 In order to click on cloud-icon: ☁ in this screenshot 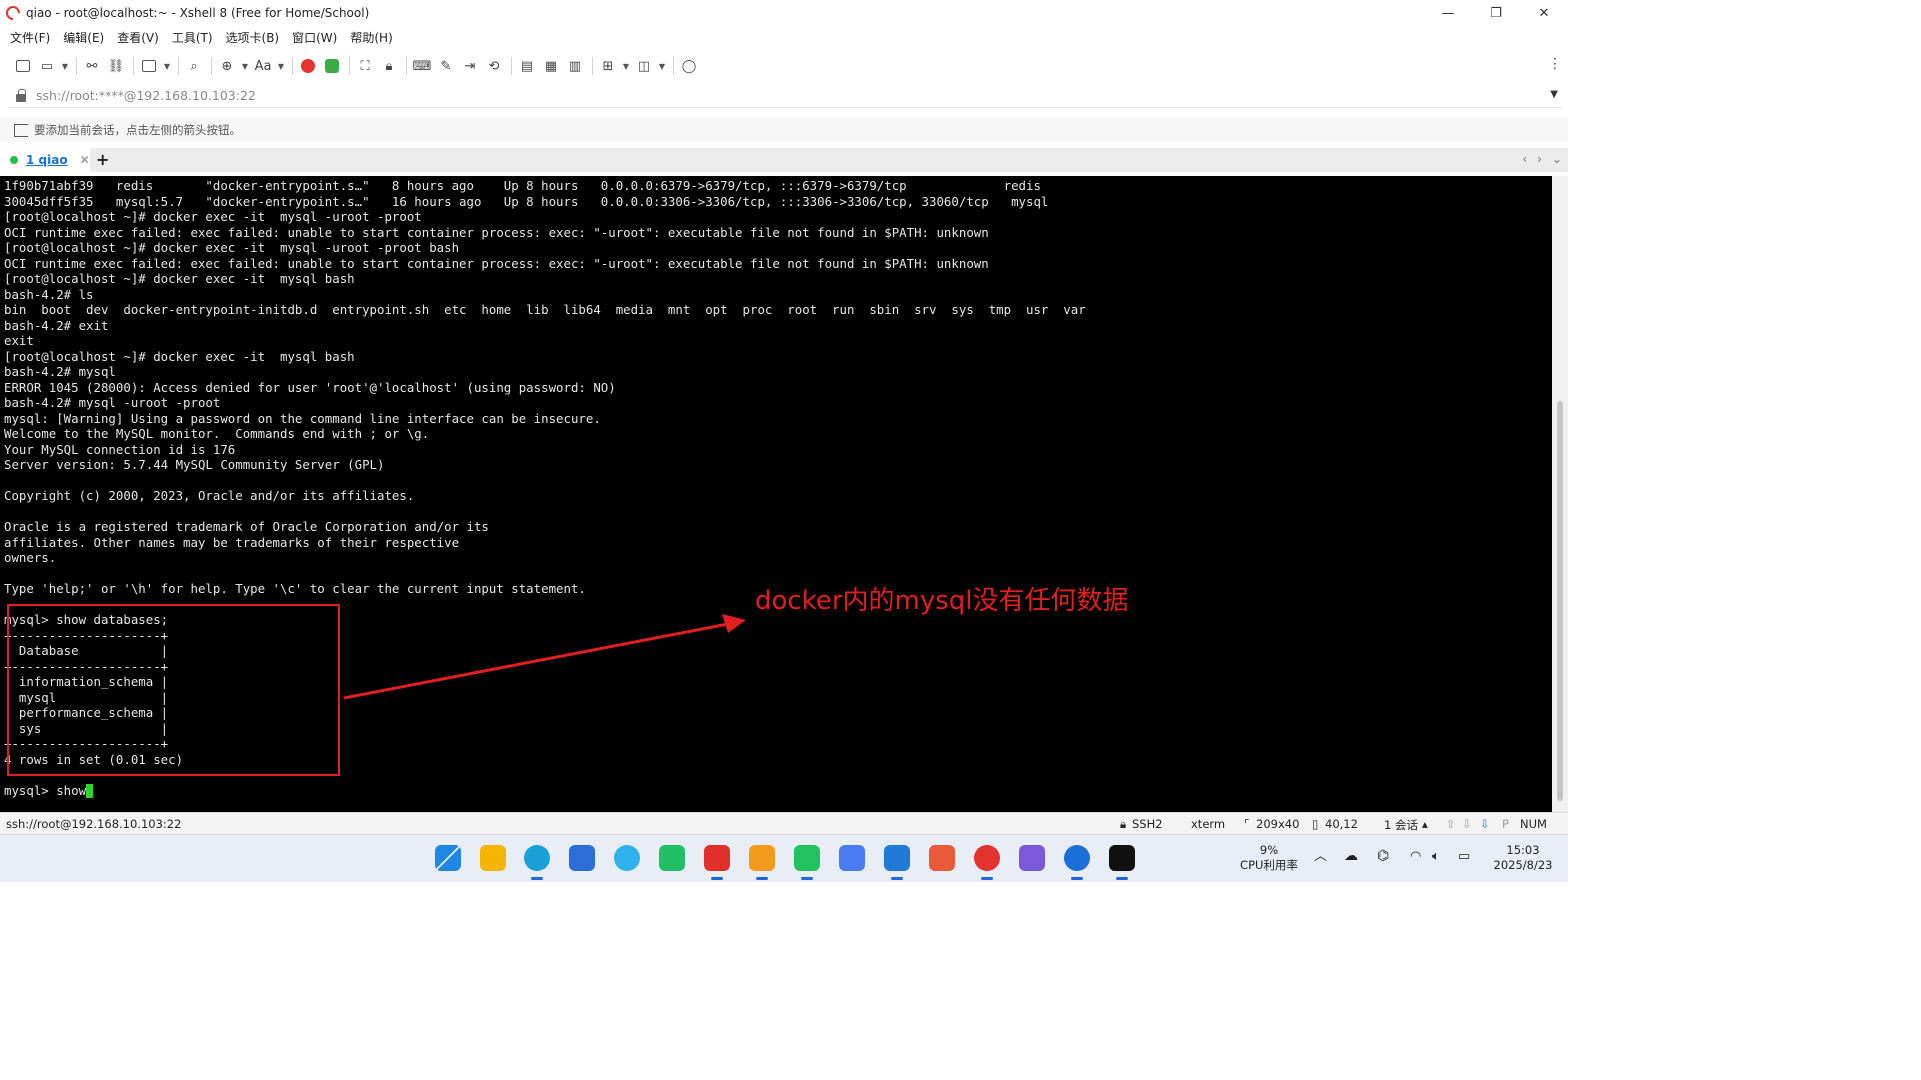, I will do `click(1351, 856)`.